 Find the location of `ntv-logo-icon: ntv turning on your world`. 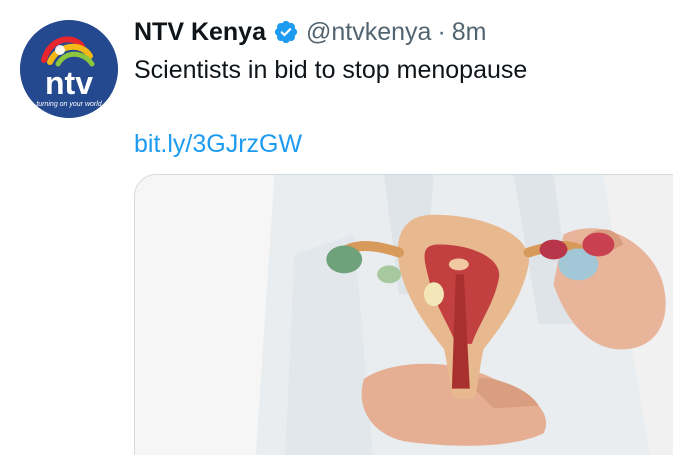

ntv-logo-icon: ntv turning on your world is located at coordinates (69, 69).